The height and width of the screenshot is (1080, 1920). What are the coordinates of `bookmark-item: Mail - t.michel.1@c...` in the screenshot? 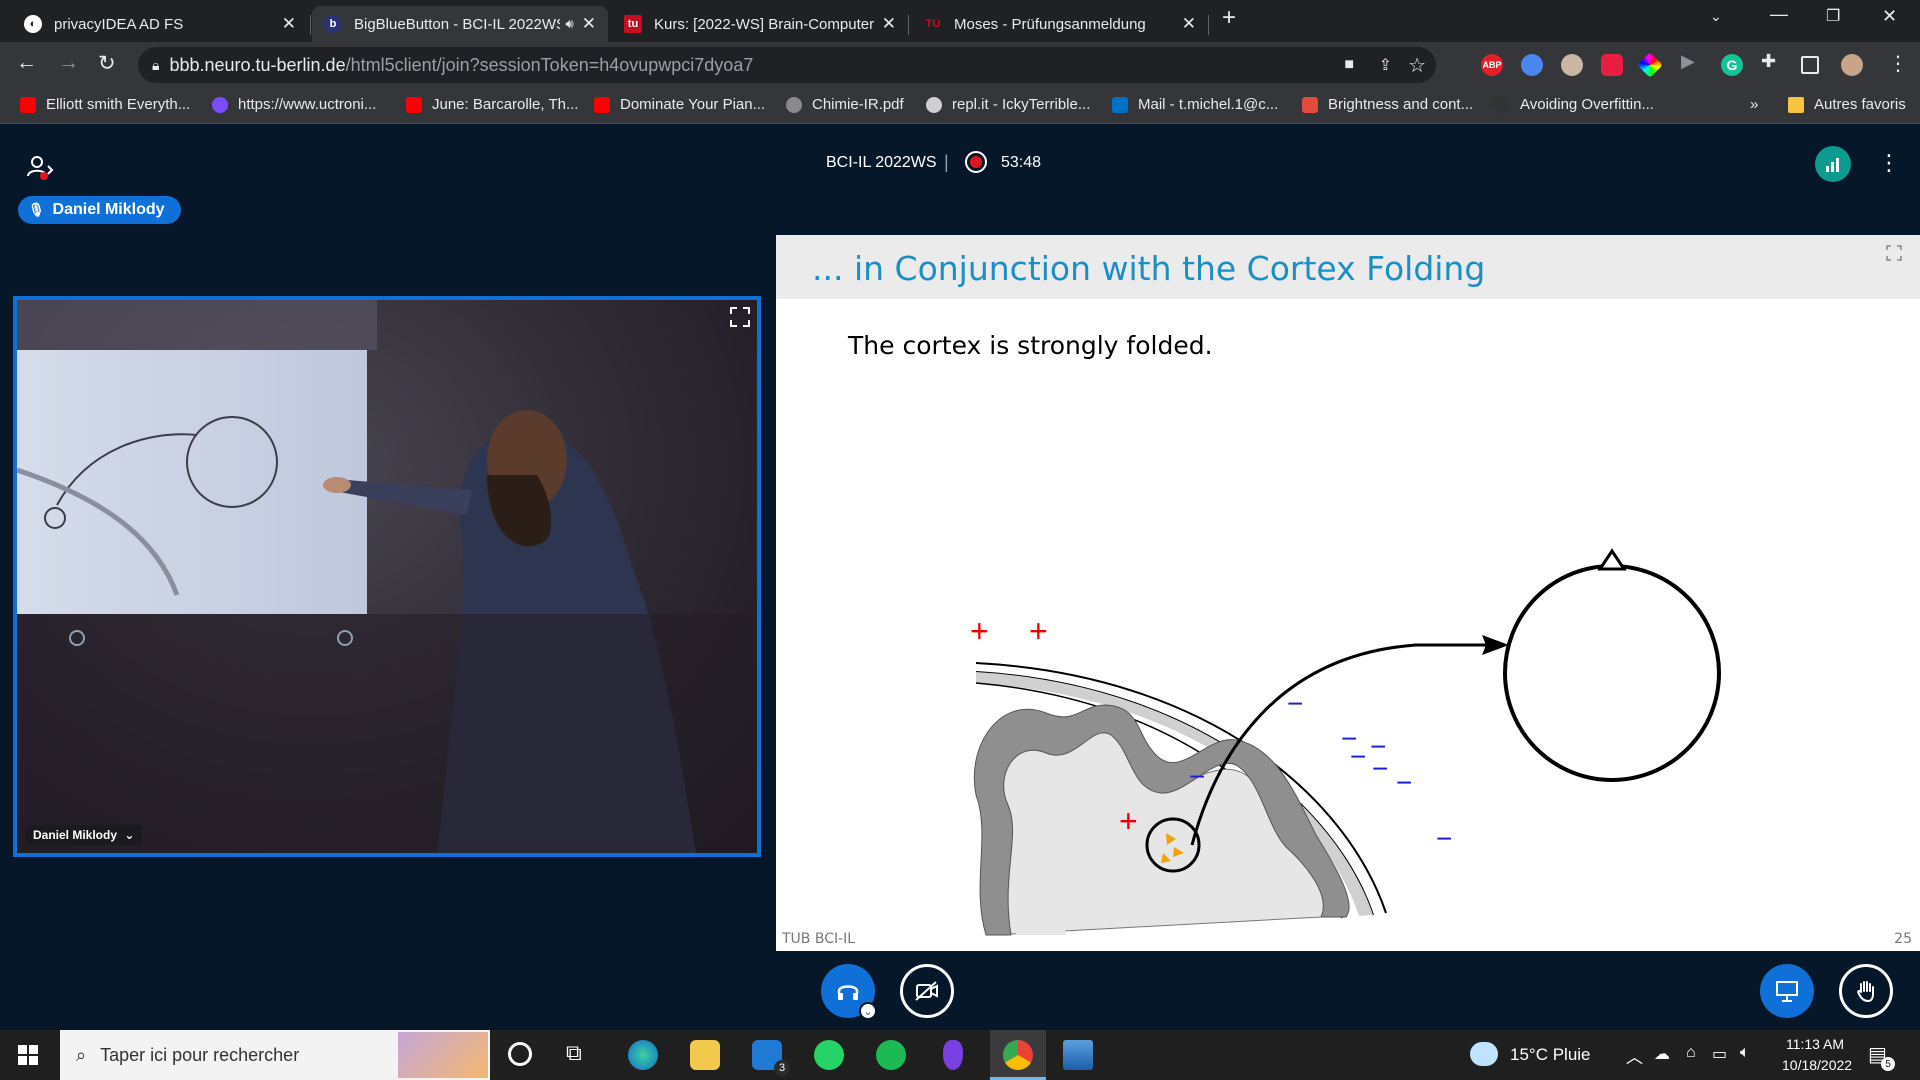 It's located at (1195, 104).